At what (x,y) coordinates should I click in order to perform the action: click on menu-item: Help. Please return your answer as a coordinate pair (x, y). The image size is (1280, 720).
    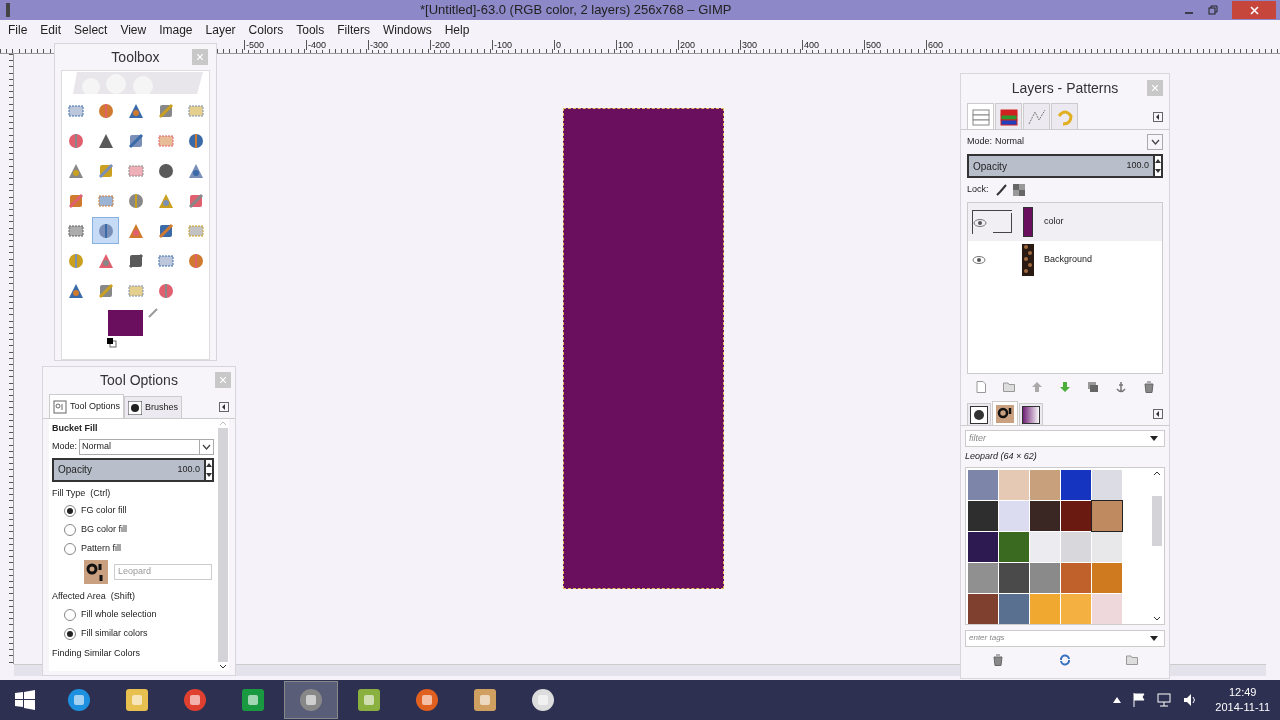
    Looking at the image, I should click on (457, 30).